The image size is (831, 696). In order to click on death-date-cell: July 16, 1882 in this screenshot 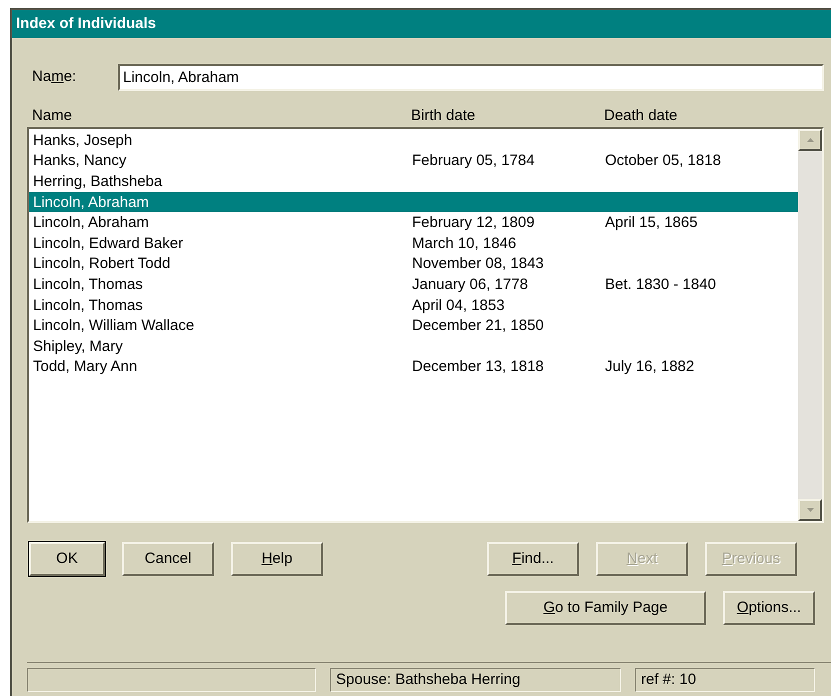, I will do `click(649, 366)`.